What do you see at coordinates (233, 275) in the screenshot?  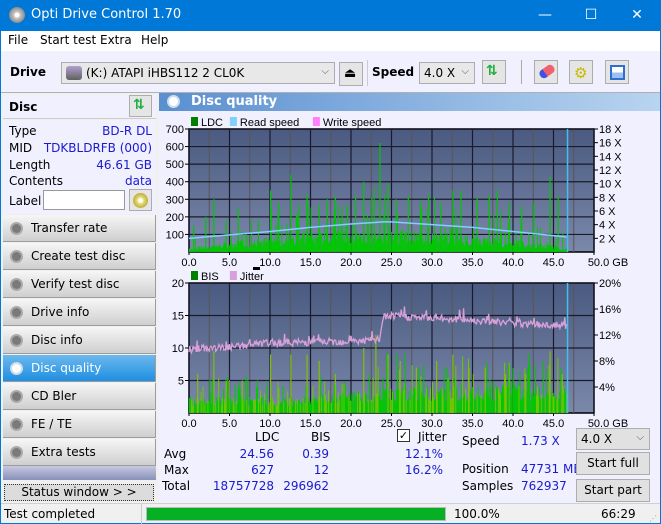 I see `legend-swatch` at bounding box center [233, 275].